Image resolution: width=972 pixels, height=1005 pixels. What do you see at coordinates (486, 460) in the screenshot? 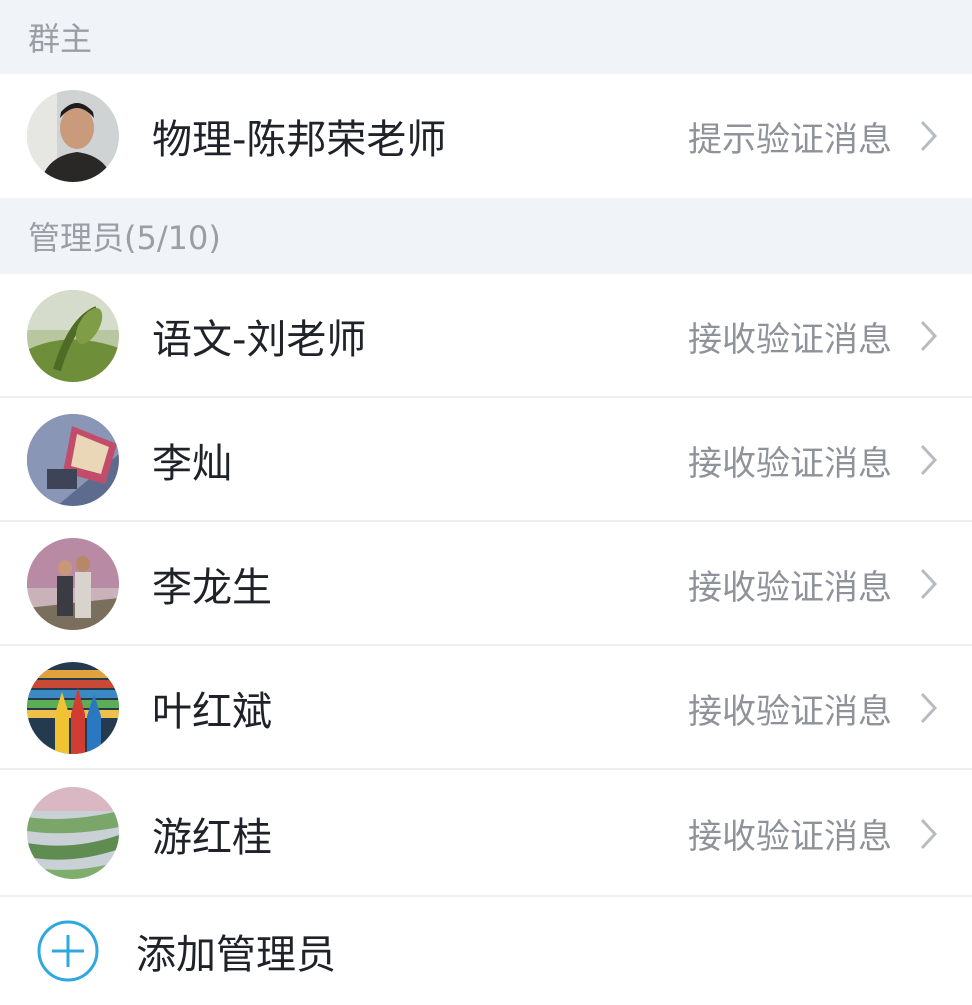
I see `admin-row: 李灿 接收验证消息` at bounding box center [486, 460].